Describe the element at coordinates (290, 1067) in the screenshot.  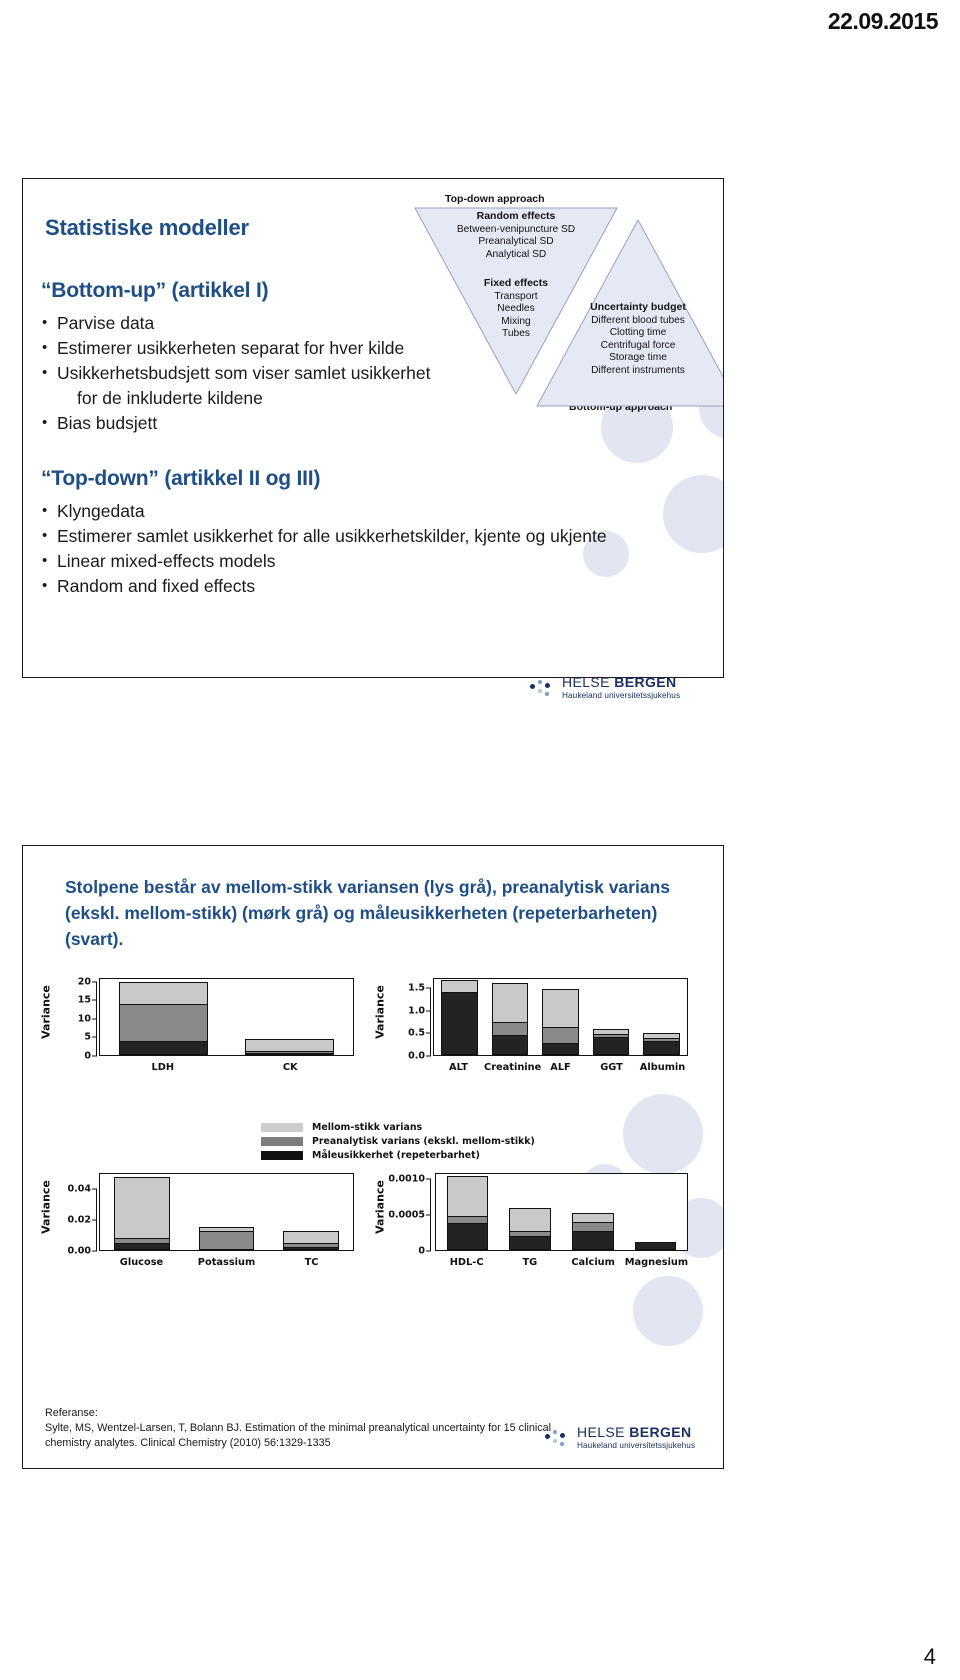
I see `chart-1-category-label: CK` at that location.